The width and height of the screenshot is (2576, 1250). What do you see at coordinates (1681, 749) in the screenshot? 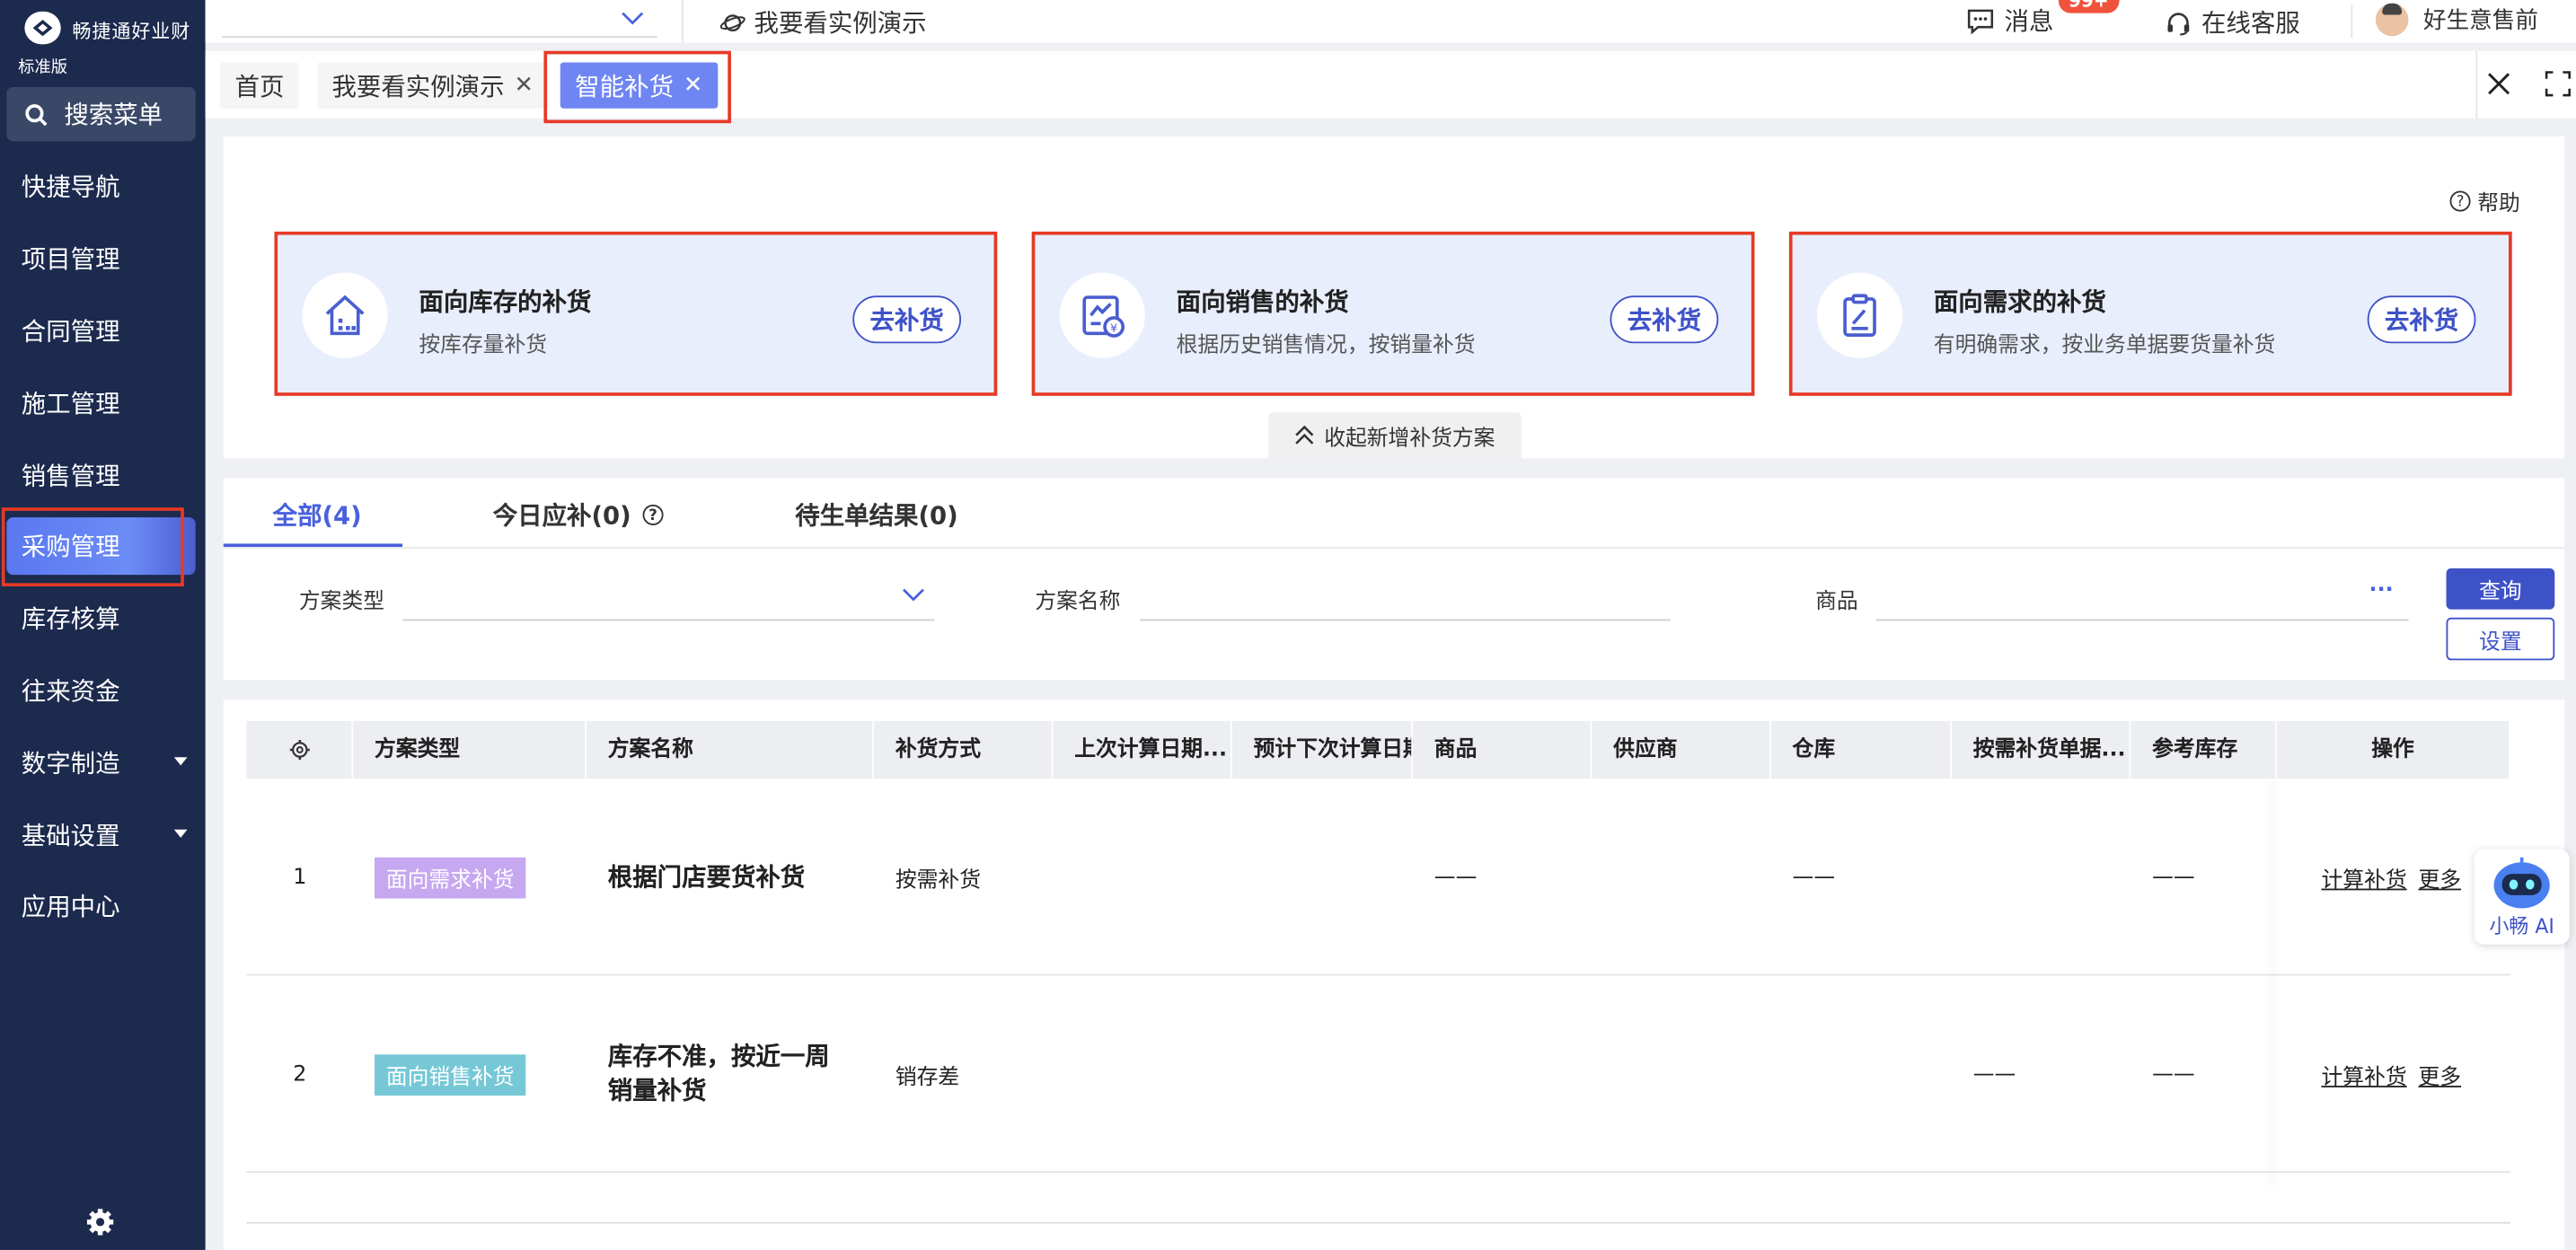
I see `column-header: 供应商` at bounding box center [1681, 749].